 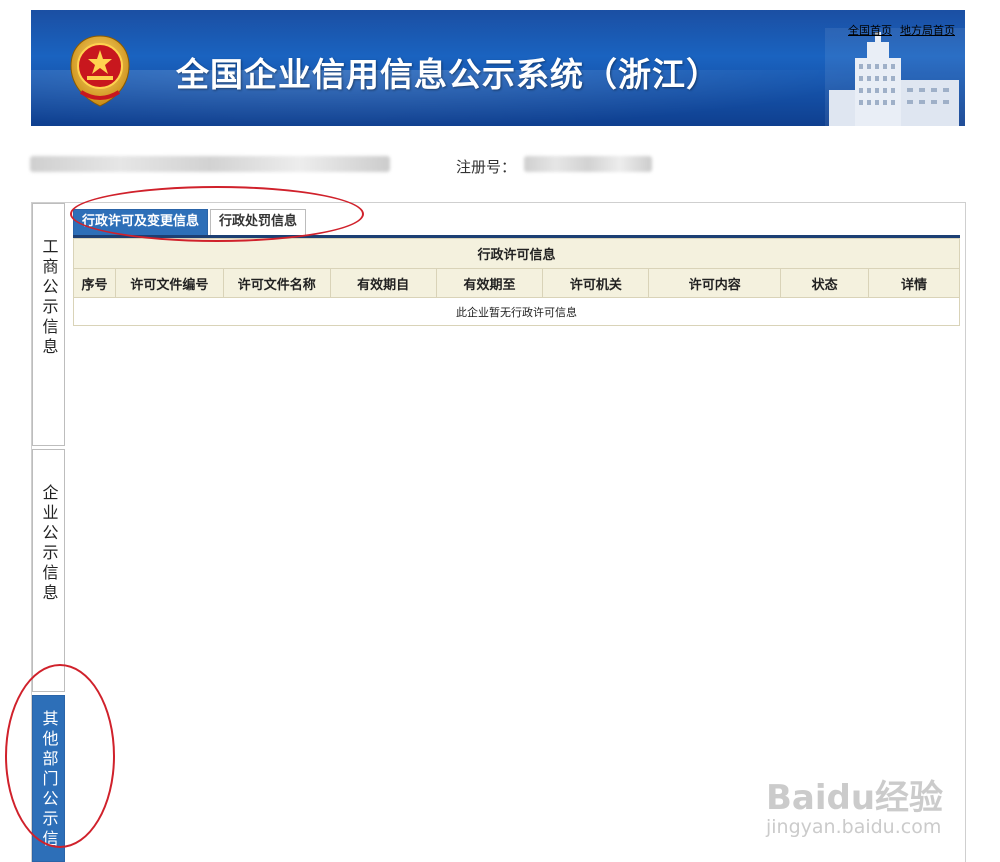 What do you see at coordinates (870, 30) in the screenshot?
I see `link-national-home: 全国首页` at bounding box center [870, 30].